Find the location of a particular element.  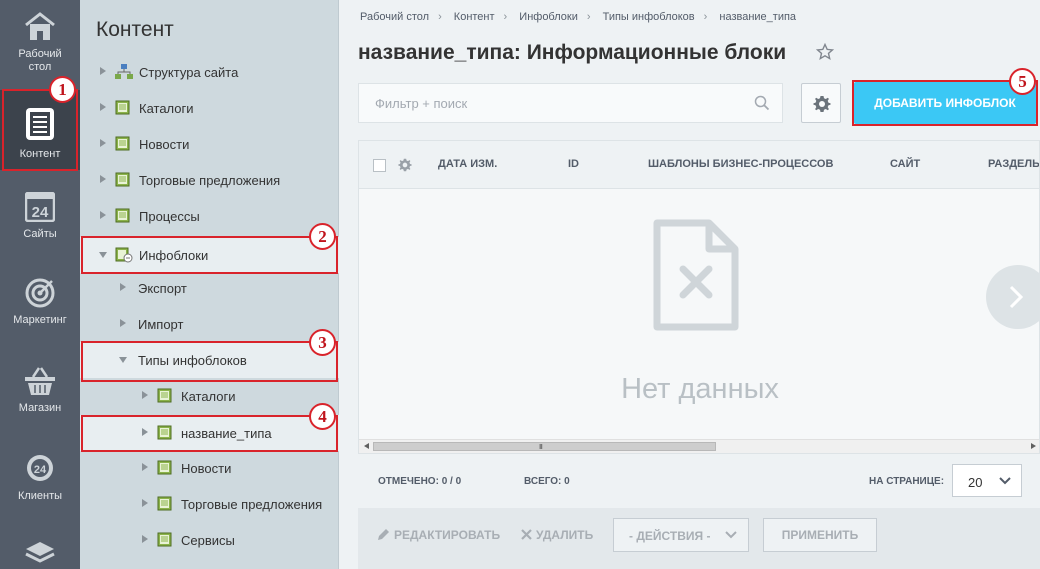

select-all-checkbox is located at coordinates (379, 165).